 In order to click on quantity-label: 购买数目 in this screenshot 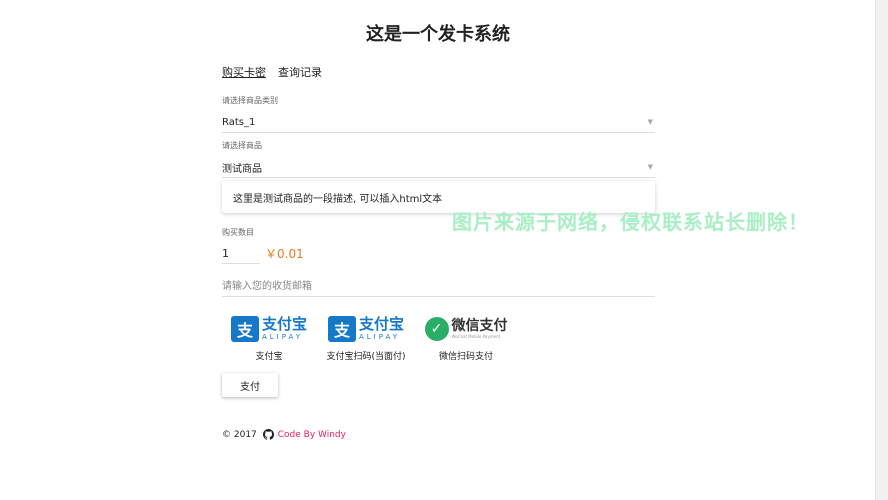, I will do `click(238, 232)`.